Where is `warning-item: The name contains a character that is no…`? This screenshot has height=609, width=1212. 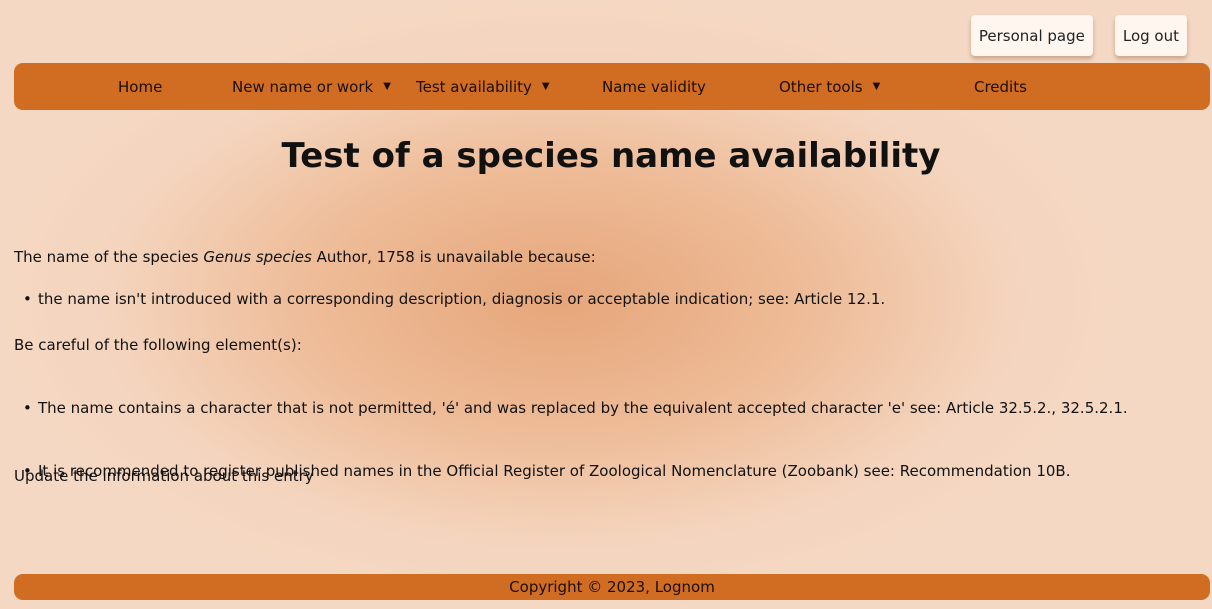
warning-item: The name contains a character that is no… is located at coordinates (571, 408).